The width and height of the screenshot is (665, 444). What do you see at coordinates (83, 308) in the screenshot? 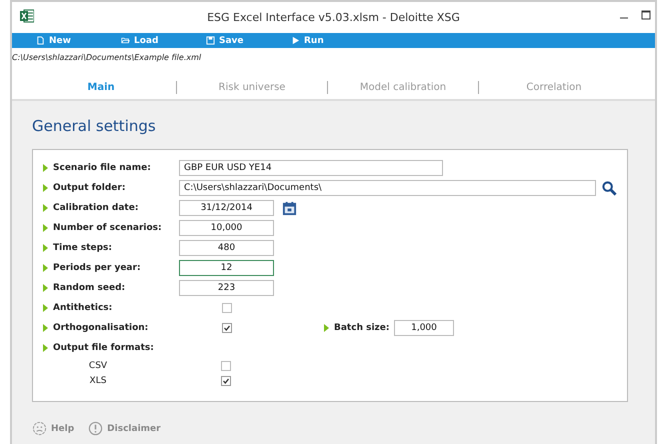
I see `field-label: Antithetics:` at bounding box center [83, 308].